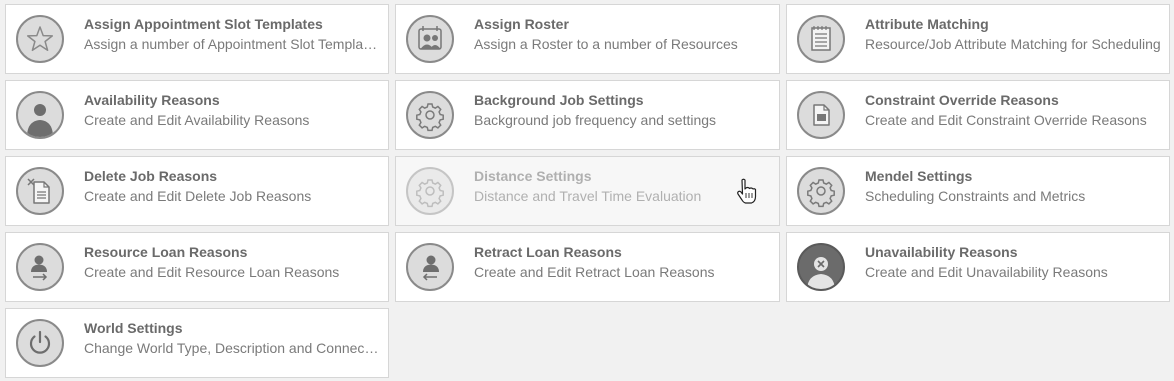 The height and width of the screenshot is (381, 1174). Describe the element at coordinates (40, 39) in the screenshot. I see `star-icon` at that location.